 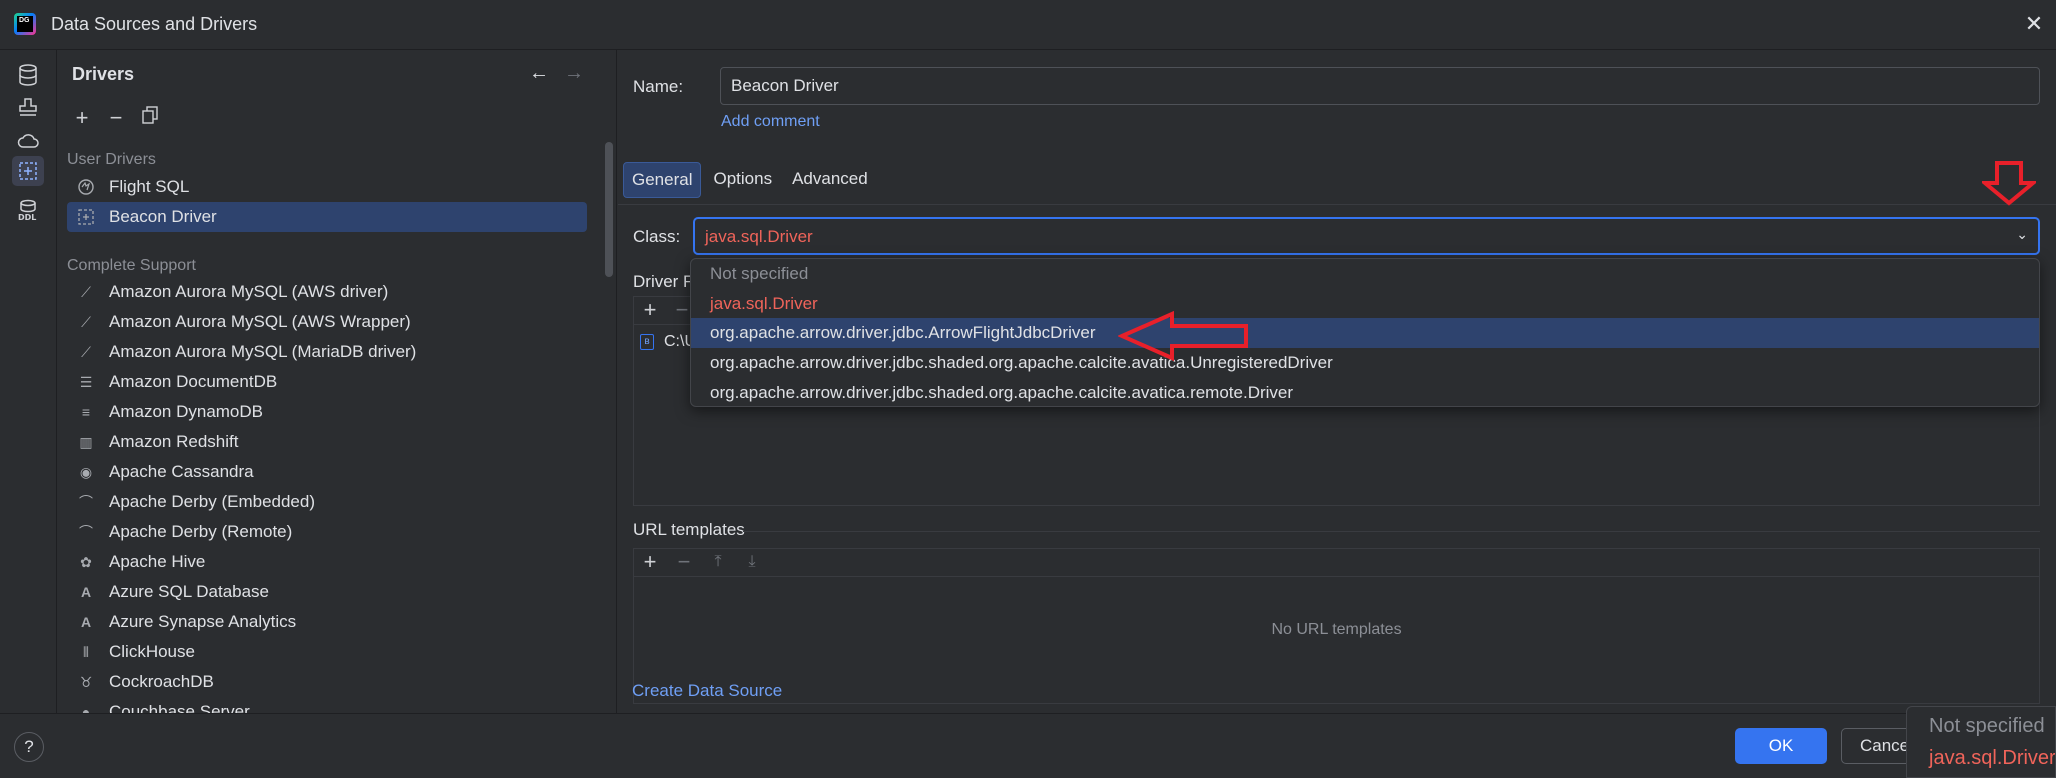 What do you see at coordinates (2034, 24) in the screenshot?
I see `close-icon: ✕` at bounding box center [2034, 24].